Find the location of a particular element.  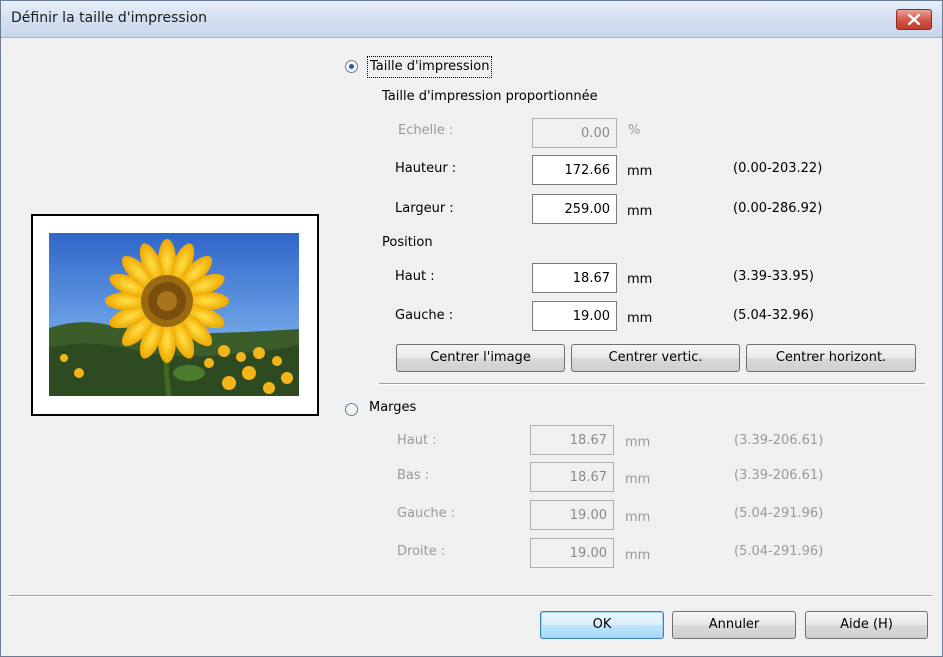

scale-input is located at coordinates (574, 133).